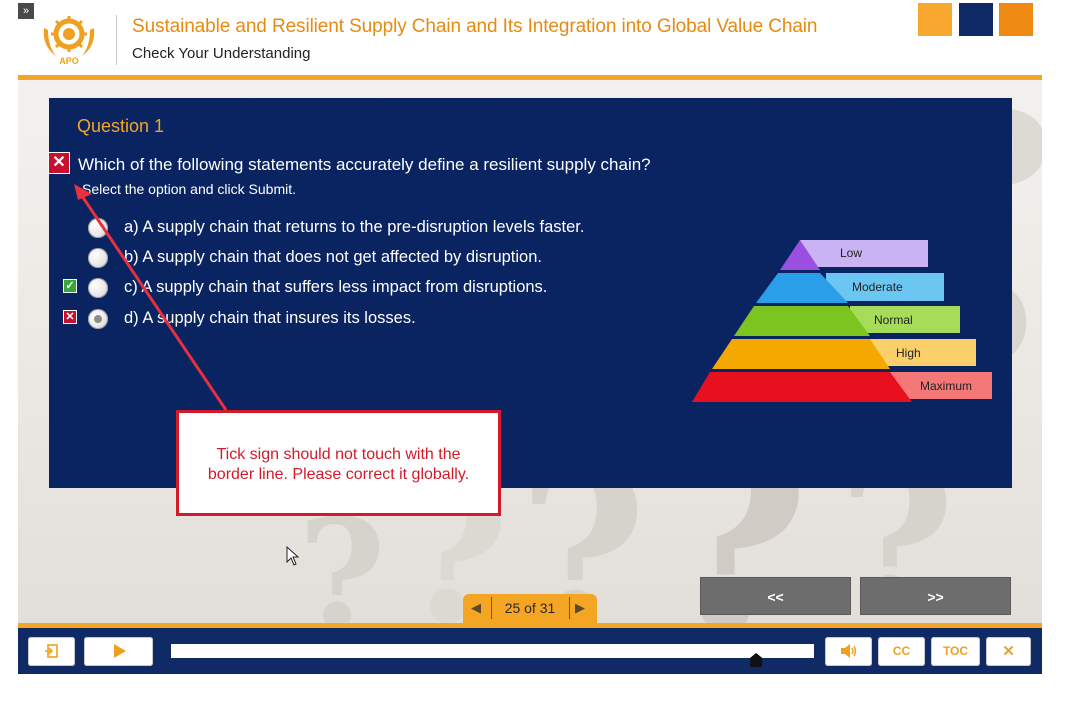  I want to click on volume-icon, so click(848, 651).